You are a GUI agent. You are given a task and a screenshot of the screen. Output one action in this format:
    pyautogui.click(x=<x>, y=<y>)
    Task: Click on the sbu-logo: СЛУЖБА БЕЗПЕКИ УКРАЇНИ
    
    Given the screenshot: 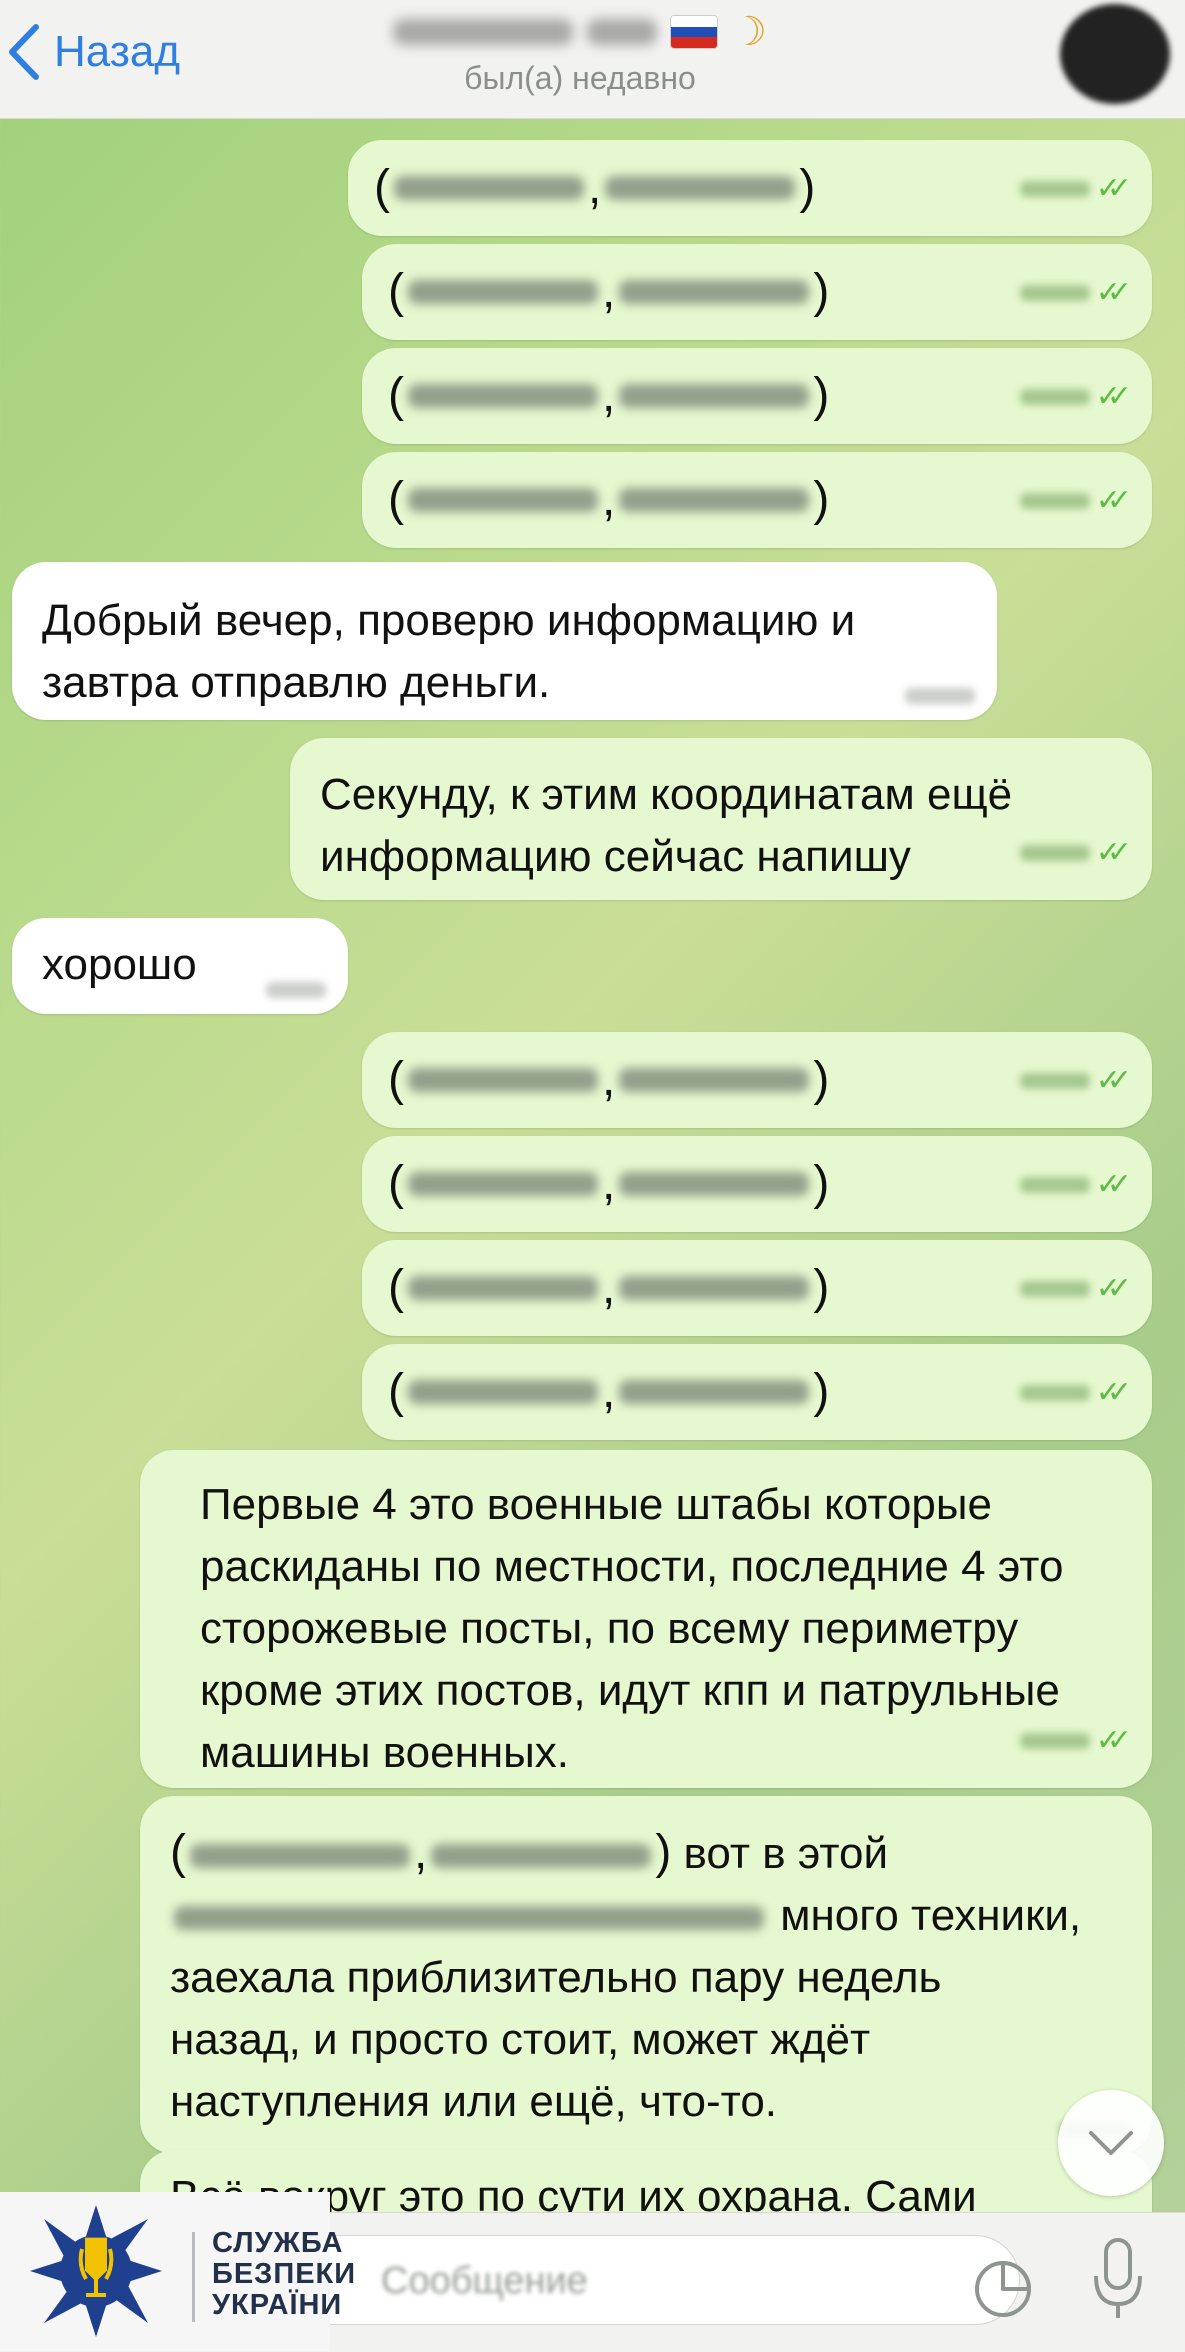 What is the action you would take?
    pyautogui.click(x=177, y=2271)
    